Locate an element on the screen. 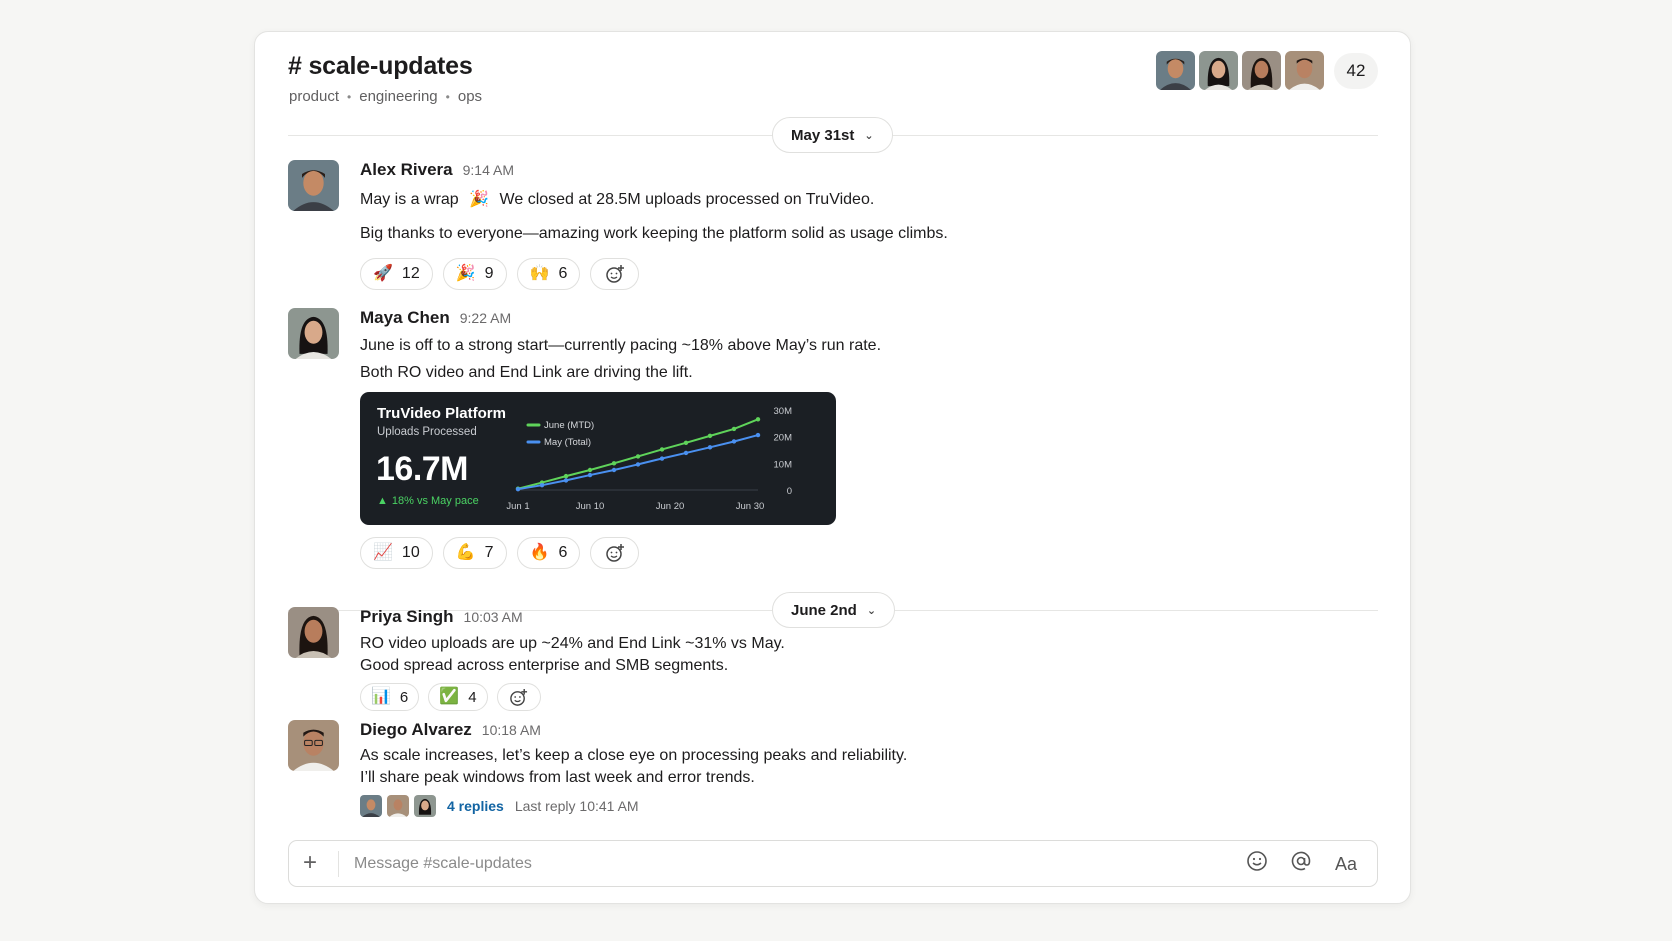 This screenshot has height=941, width=1672. thread-last-reply: Last reply 10:41 AM is located at coordinates (576, 806).